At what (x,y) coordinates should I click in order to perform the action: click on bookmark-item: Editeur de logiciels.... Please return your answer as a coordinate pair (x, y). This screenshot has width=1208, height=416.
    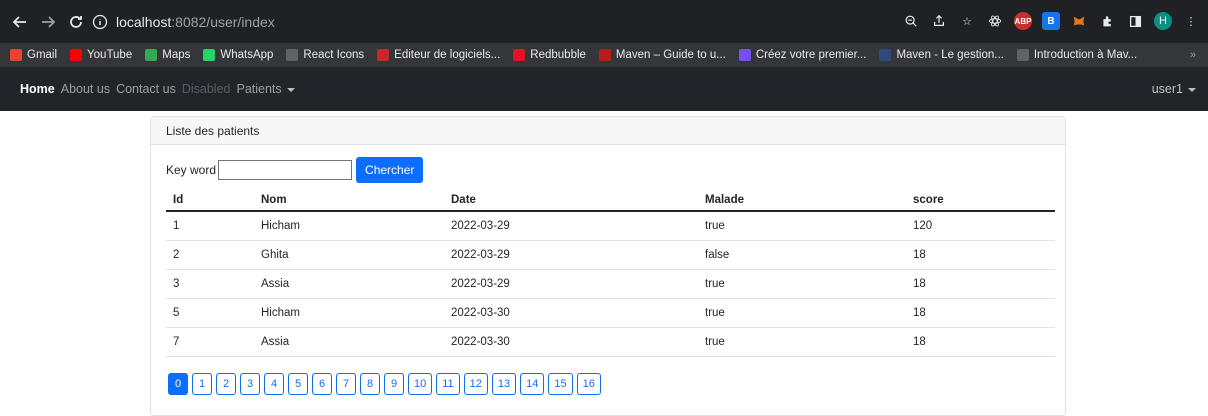
    Looking at the image, I should click on (438, 55).